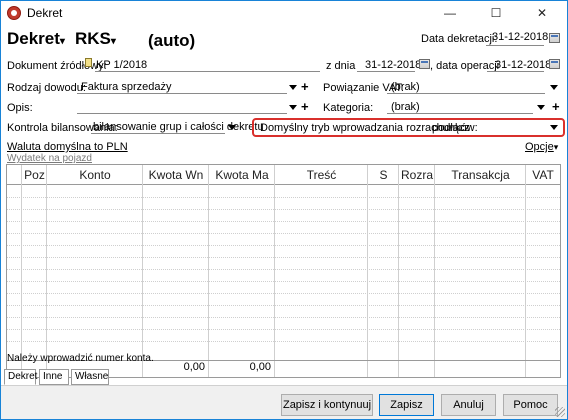 Image resolution: width=568 pixels, height=420 pixels. What do you see at coordinates (487, 127) in the screenshot?
I see `settlement-mode-select: podłącz` at bounding box center [487, 127].